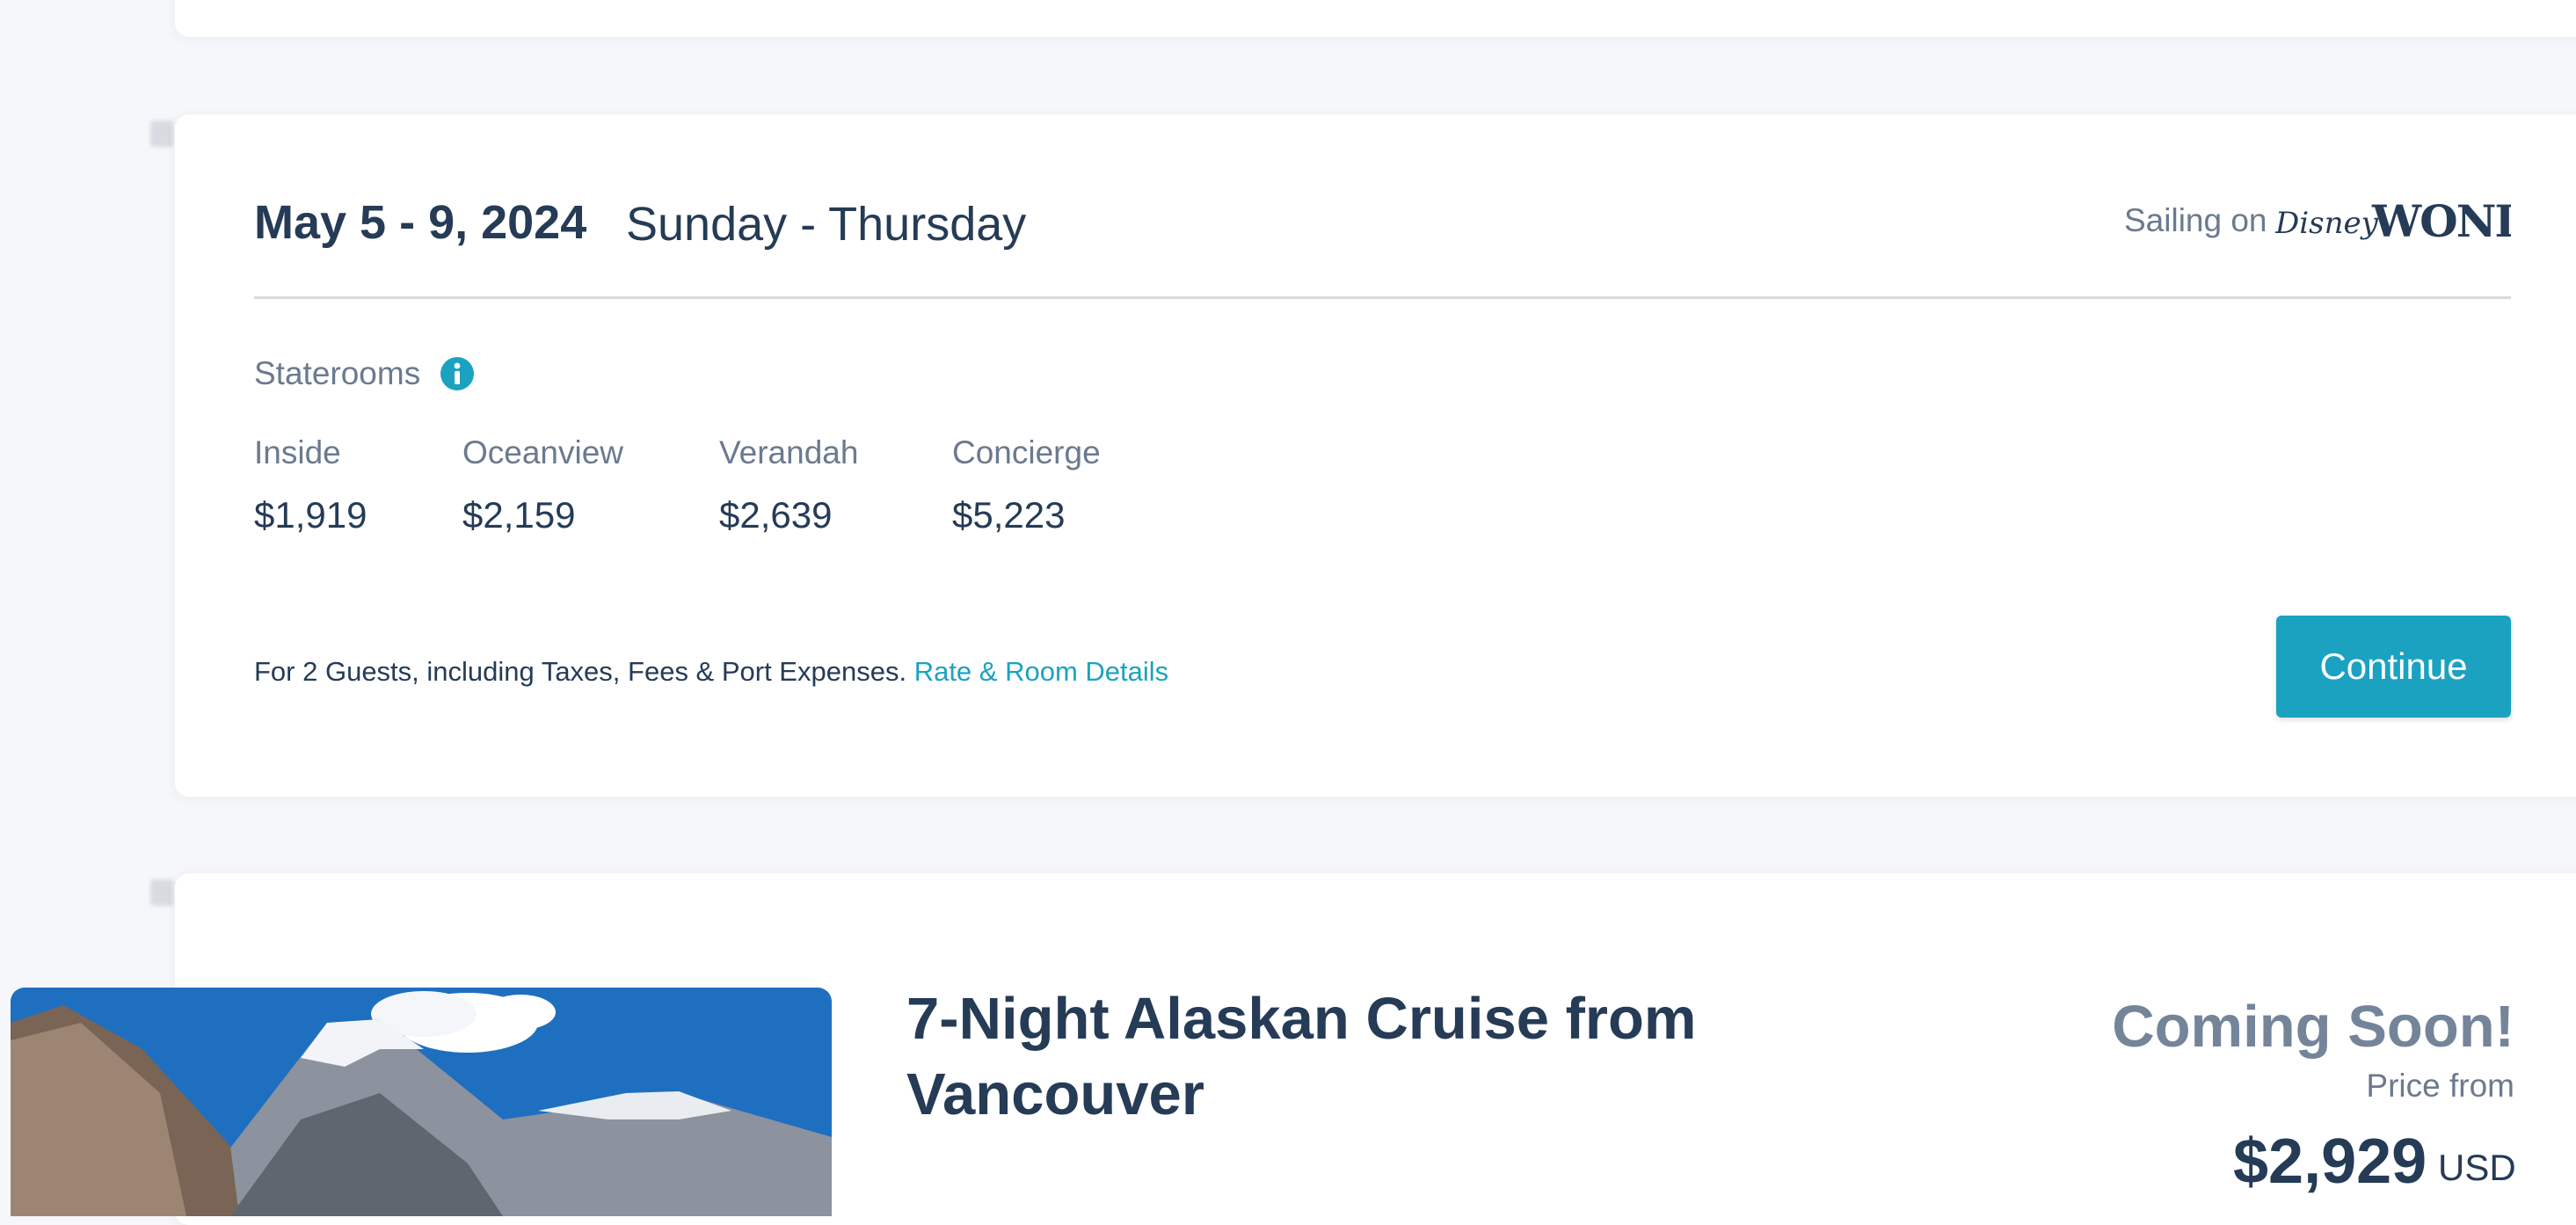 The height and width of the screenshot is (1225, 2576). Describe the element at coordinates (1382, 297) in the screenshot. I see `card-divider` at that location.